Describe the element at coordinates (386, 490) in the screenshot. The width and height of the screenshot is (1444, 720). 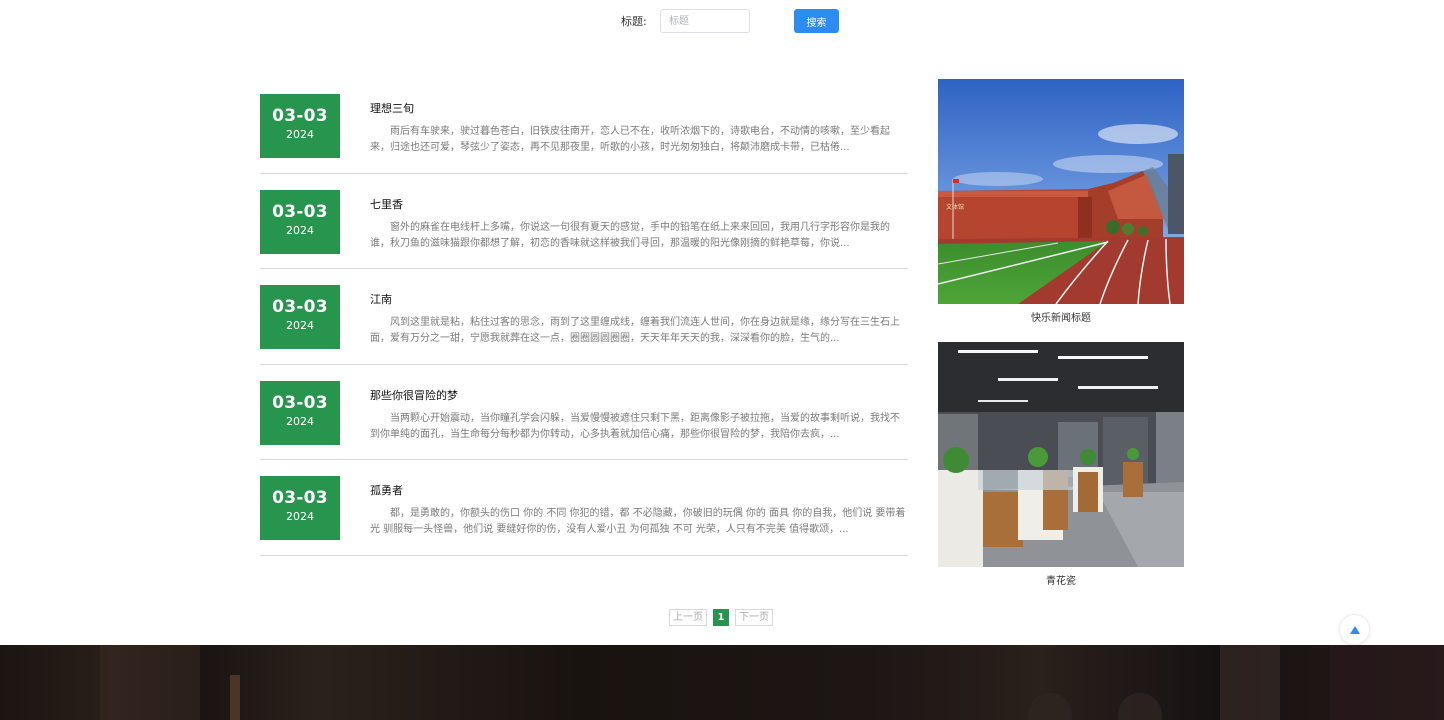
I see `news-title: 孤勇者` at that location.